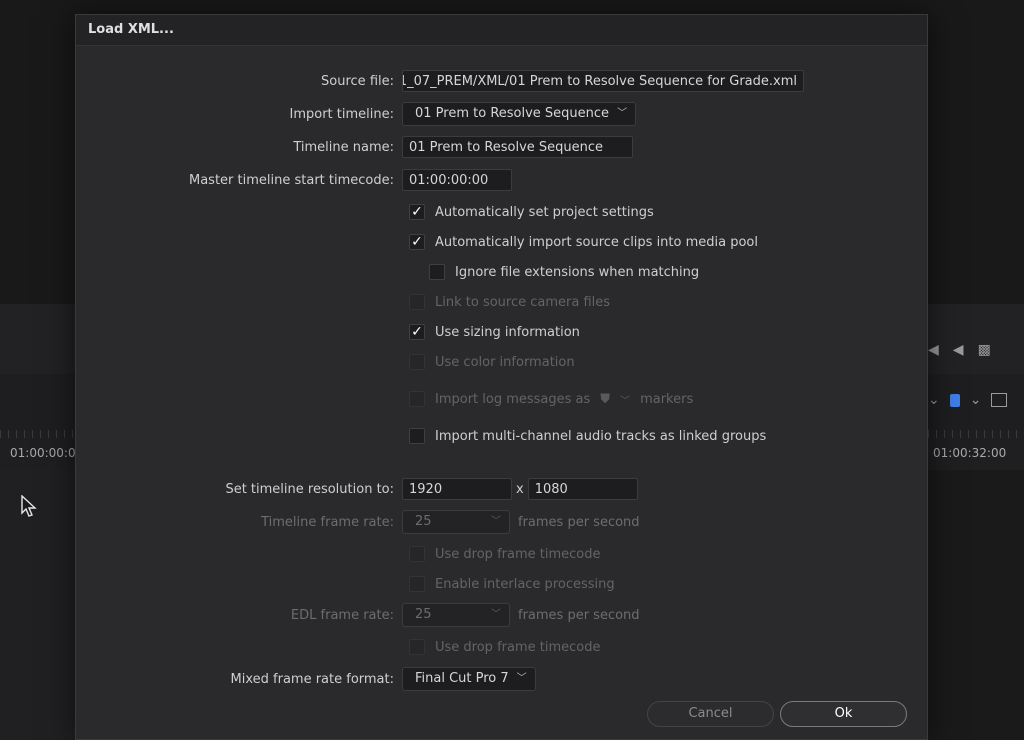  Describe the element at coordinates (517, 147) in the screenshot. I see `timeline-name-field: 01 Prem to Resolve Sequence` at that location.